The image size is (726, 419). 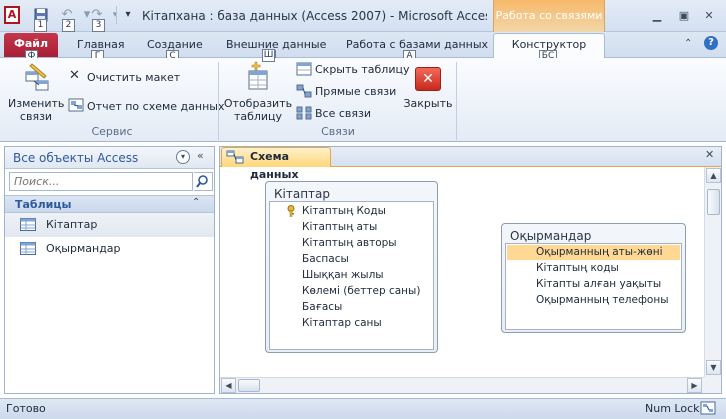 What do you see at coordinates (602, 300) in the screenshot?
I see `field-item: Оқырманның телефоны` at bounding box center [602, 300].